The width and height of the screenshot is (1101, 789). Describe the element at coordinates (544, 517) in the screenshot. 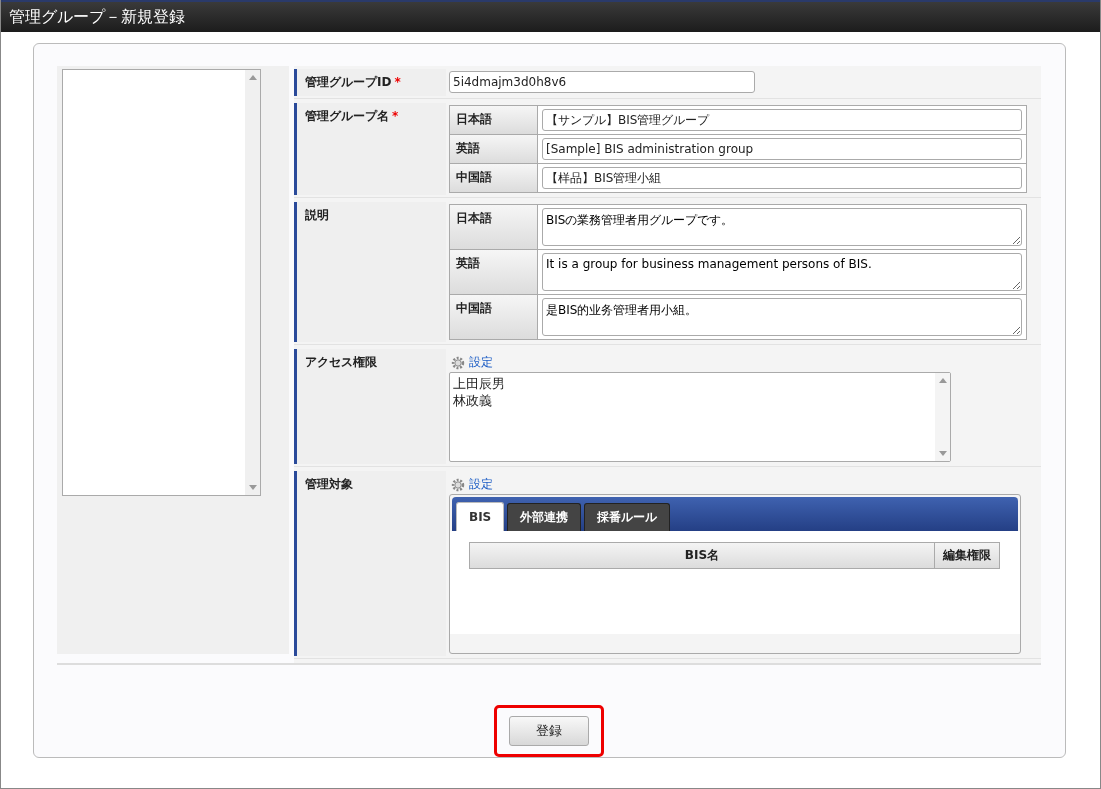

I see `tab: 外部連携` at that location.